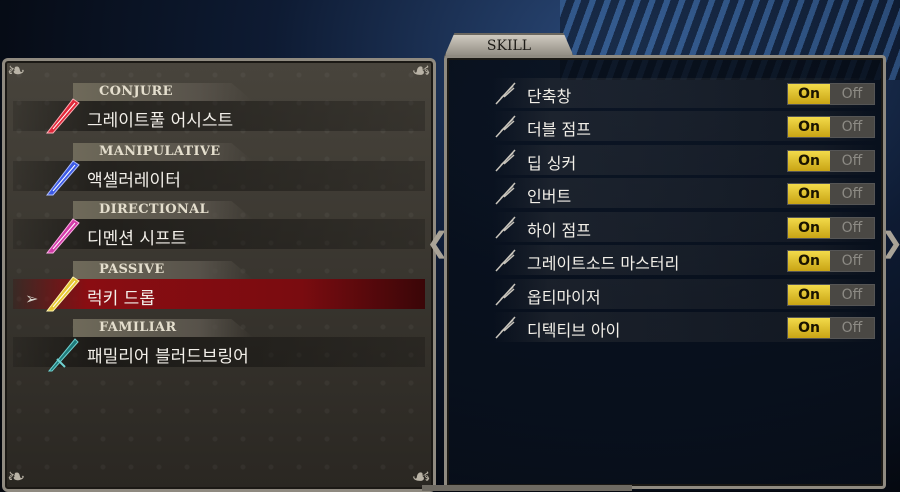 This screenshot has height=492, width=900. Describe the element at coordinates (559, 129) in the screenshot. I see `skill-name: 더블 점프` at that location.